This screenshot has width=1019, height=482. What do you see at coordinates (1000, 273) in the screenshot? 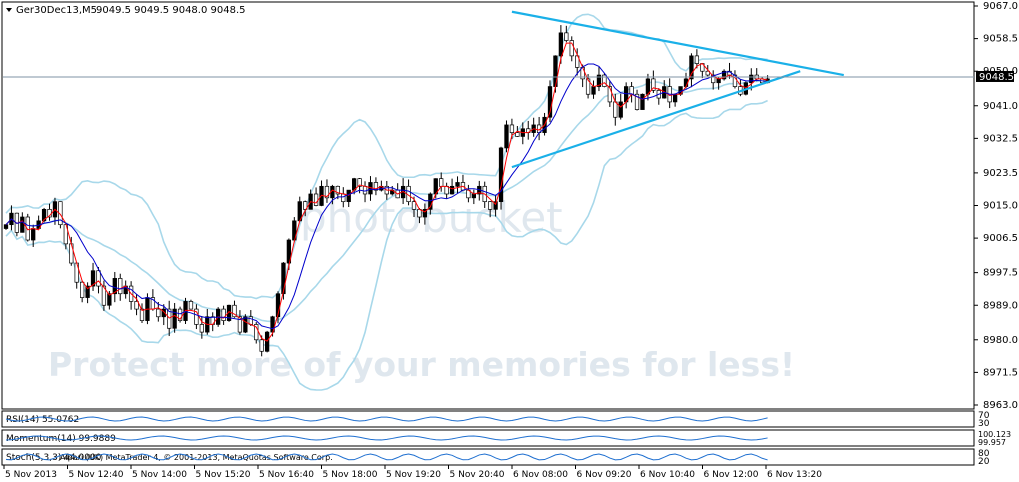
I see `y-tick-label: 8997.5` at bounding box center [1000, 273].